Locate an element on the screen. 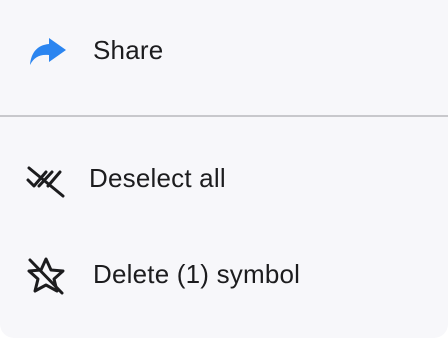  deselect-all-label: Deselect all is located at coordinates (157, 178).